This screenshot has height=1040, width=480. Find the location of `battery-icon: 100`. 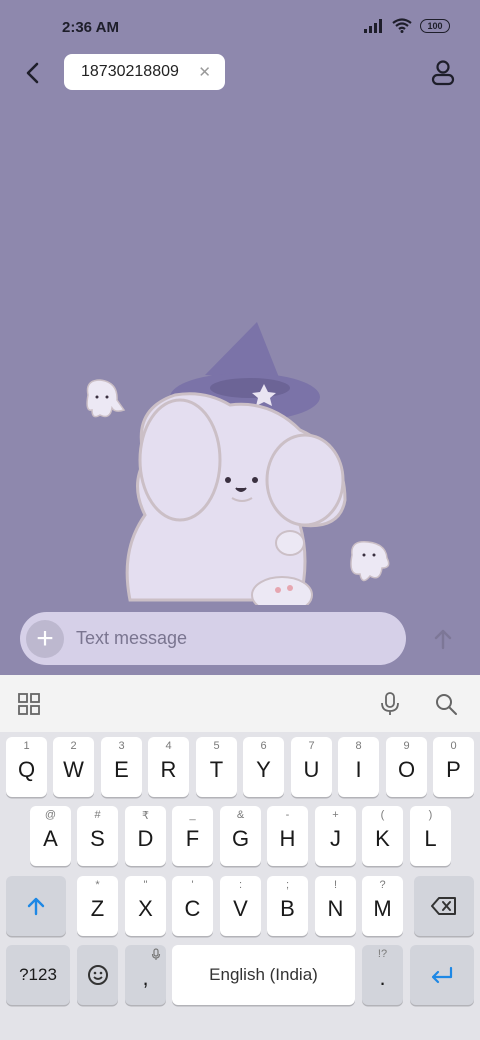

battery-icon: 100 is located at coordinates (435, 25).